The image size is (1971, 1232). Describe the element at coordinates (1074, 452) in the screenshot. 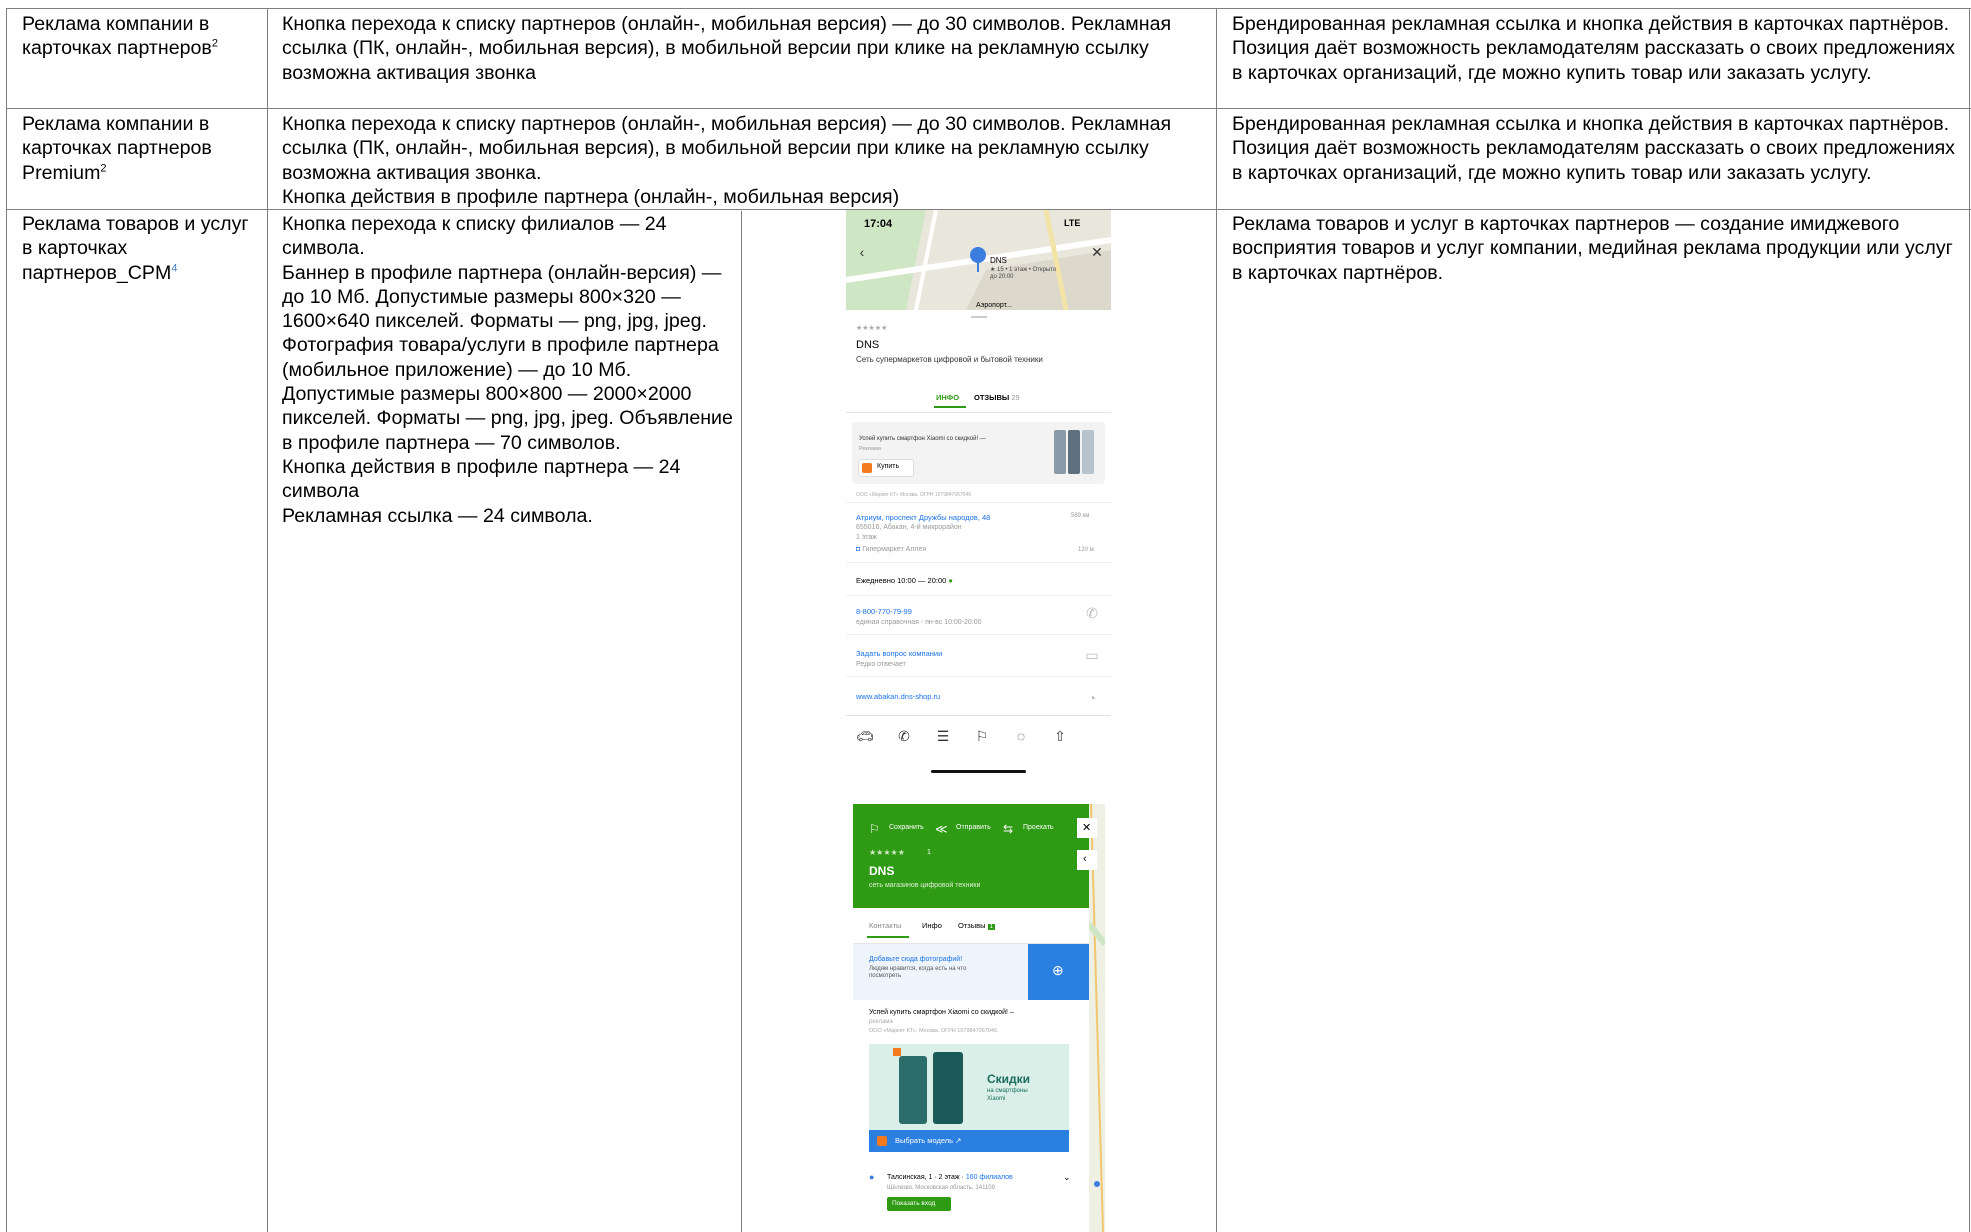

I see `phone-product-image` at that location.